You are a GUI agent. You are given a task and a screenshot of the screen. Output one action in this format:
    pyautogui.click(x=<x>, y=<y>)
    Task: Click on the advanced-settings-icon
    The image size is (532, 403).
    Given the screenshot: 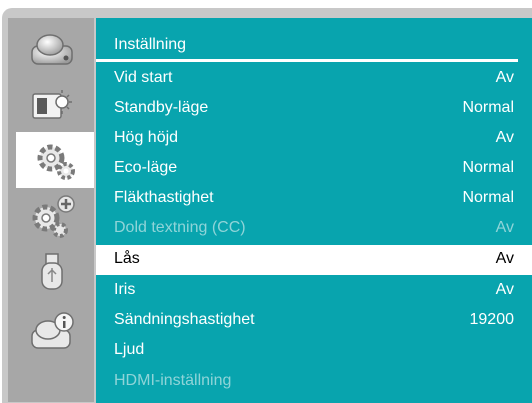 What is the action you would take?
    pyautogui.click(x=53, y=216)
    